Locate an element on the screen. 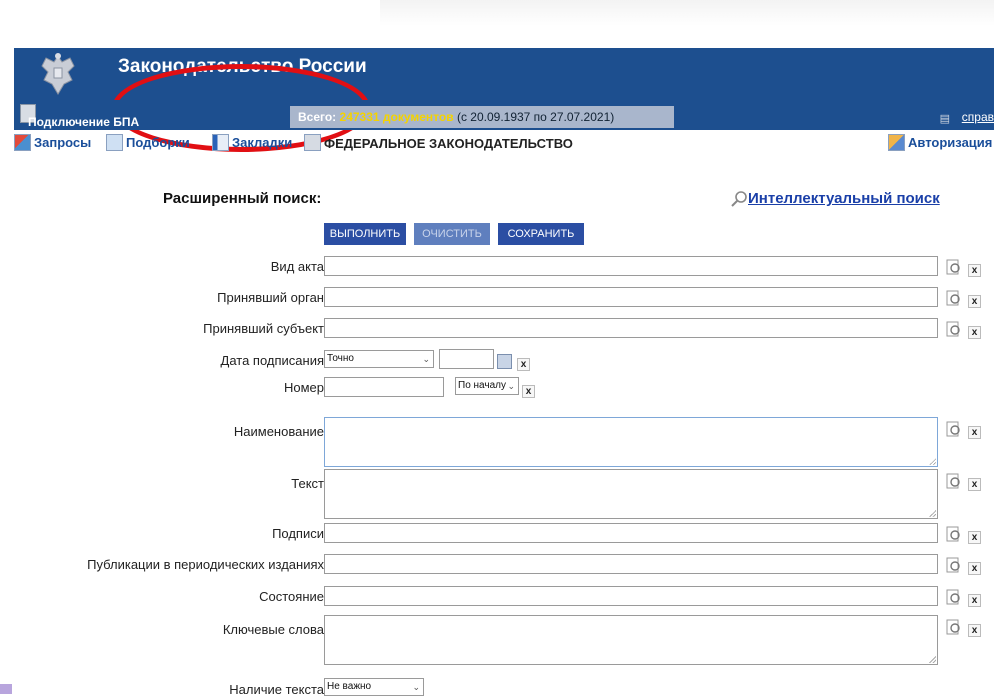 The image size is (994, 697). total-range: (с 20.09.1937 по 27.07.2021) is located at coordinates (535, 117).